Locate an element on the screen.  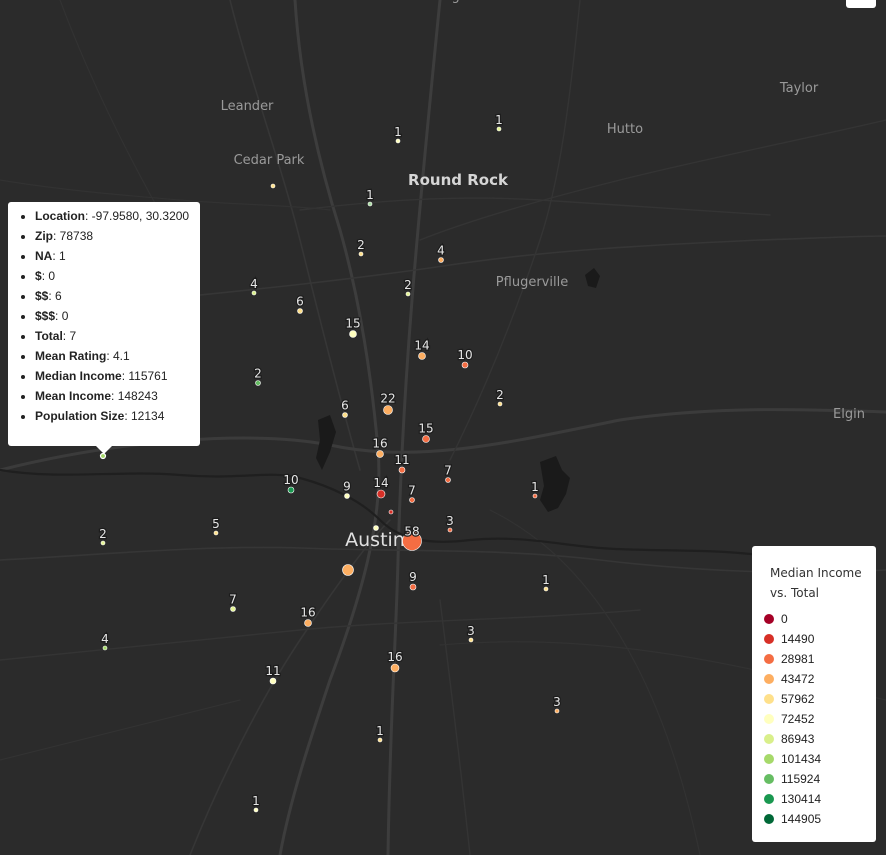
legend-label: 28981 is located at coordinates (798, 659).